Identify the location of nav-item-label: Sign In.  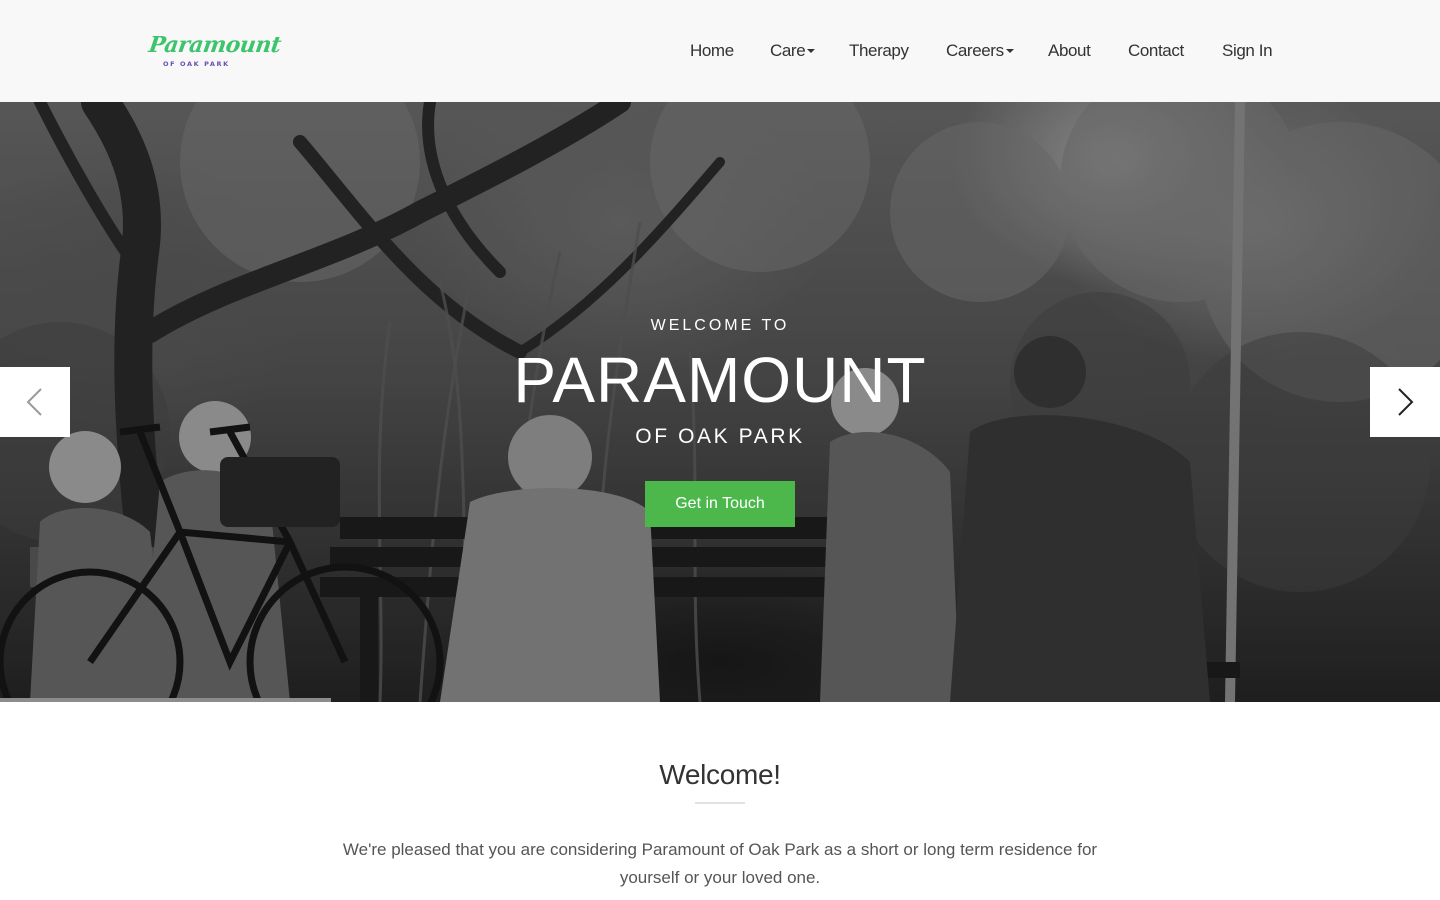
(1247, 50).